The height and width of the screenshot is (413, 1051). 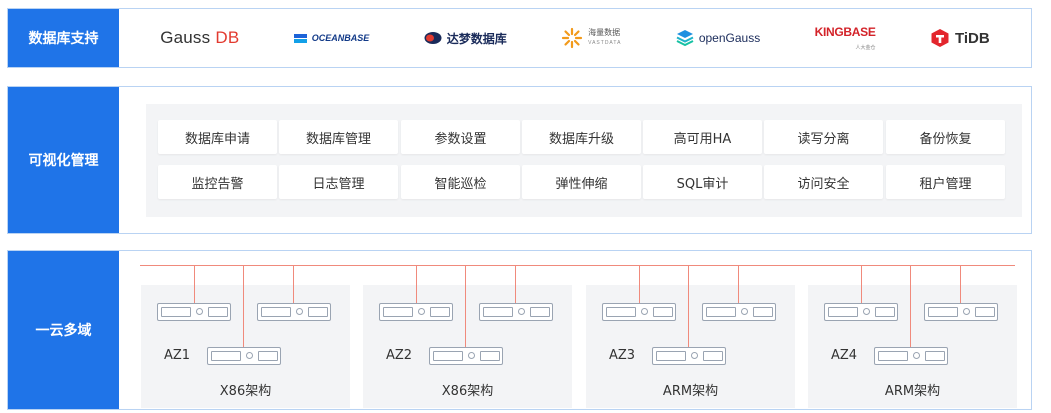 What do you see at coordinates (844, 355) in the screenshot?
I see `az-label: AZ4` at bounding box center [844, 355].